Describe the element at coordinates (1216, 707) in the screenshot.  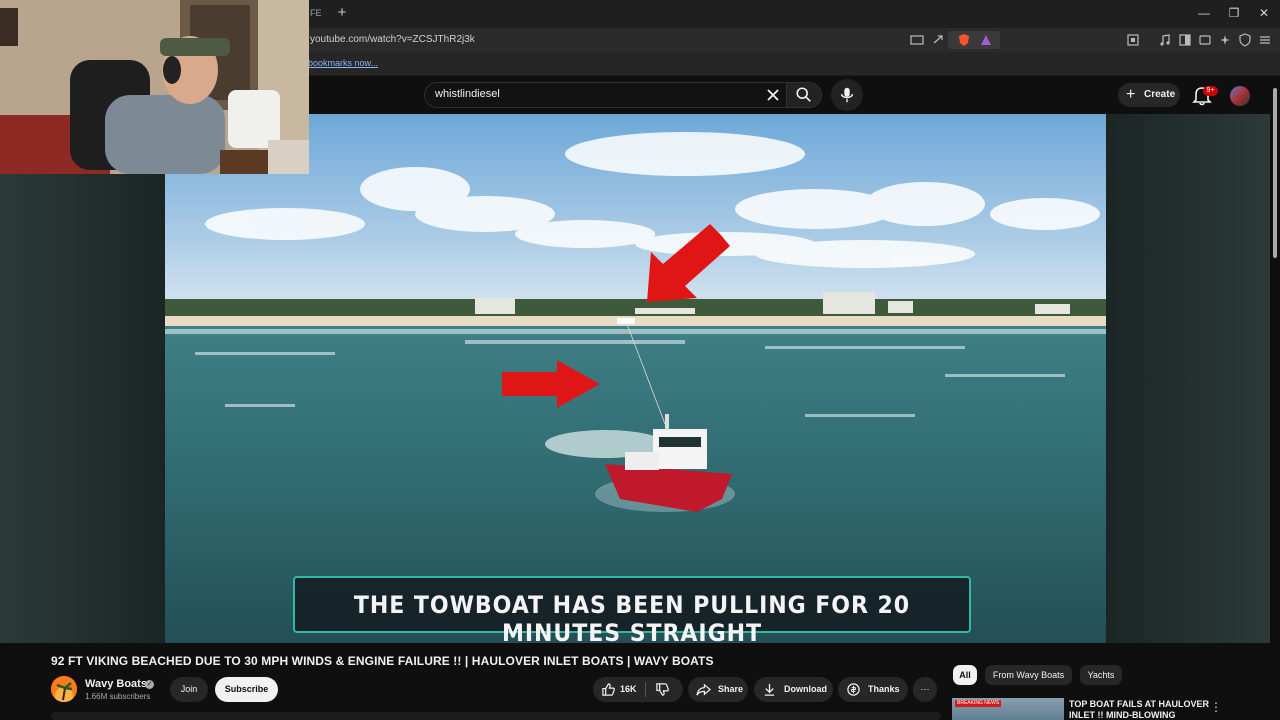
I see `kebab-menu-icon: ⋮` at that location.